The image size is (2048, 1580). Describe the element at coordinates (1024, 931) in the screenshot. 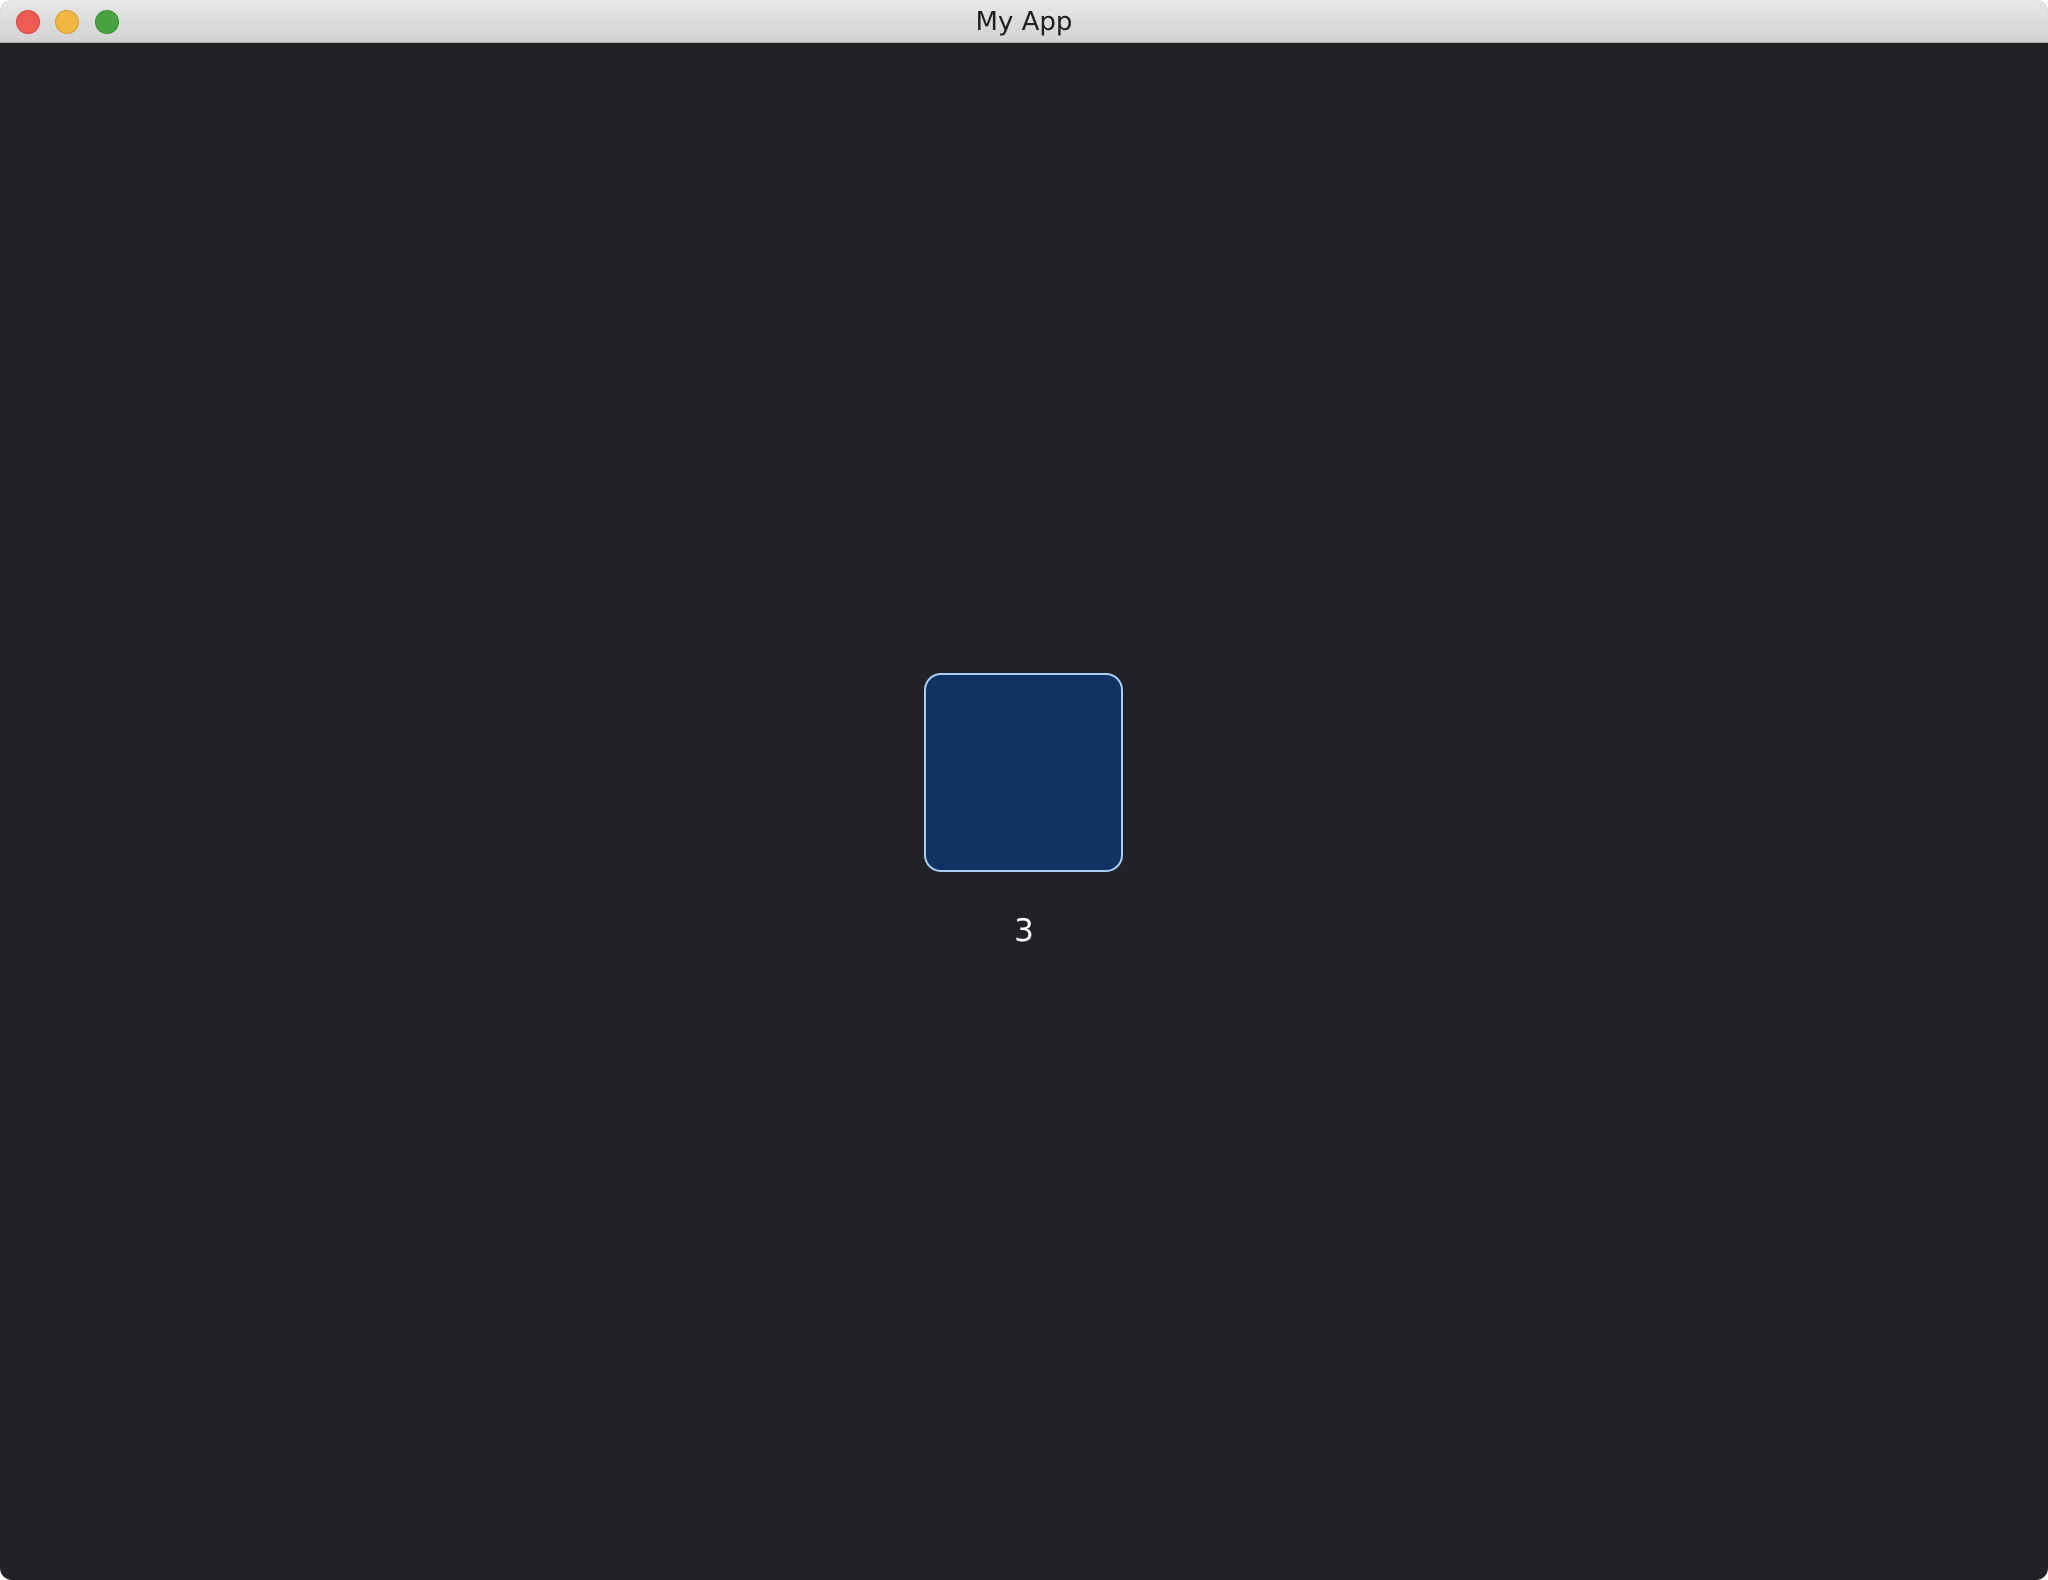

I see `counter-label: 3` at that location.